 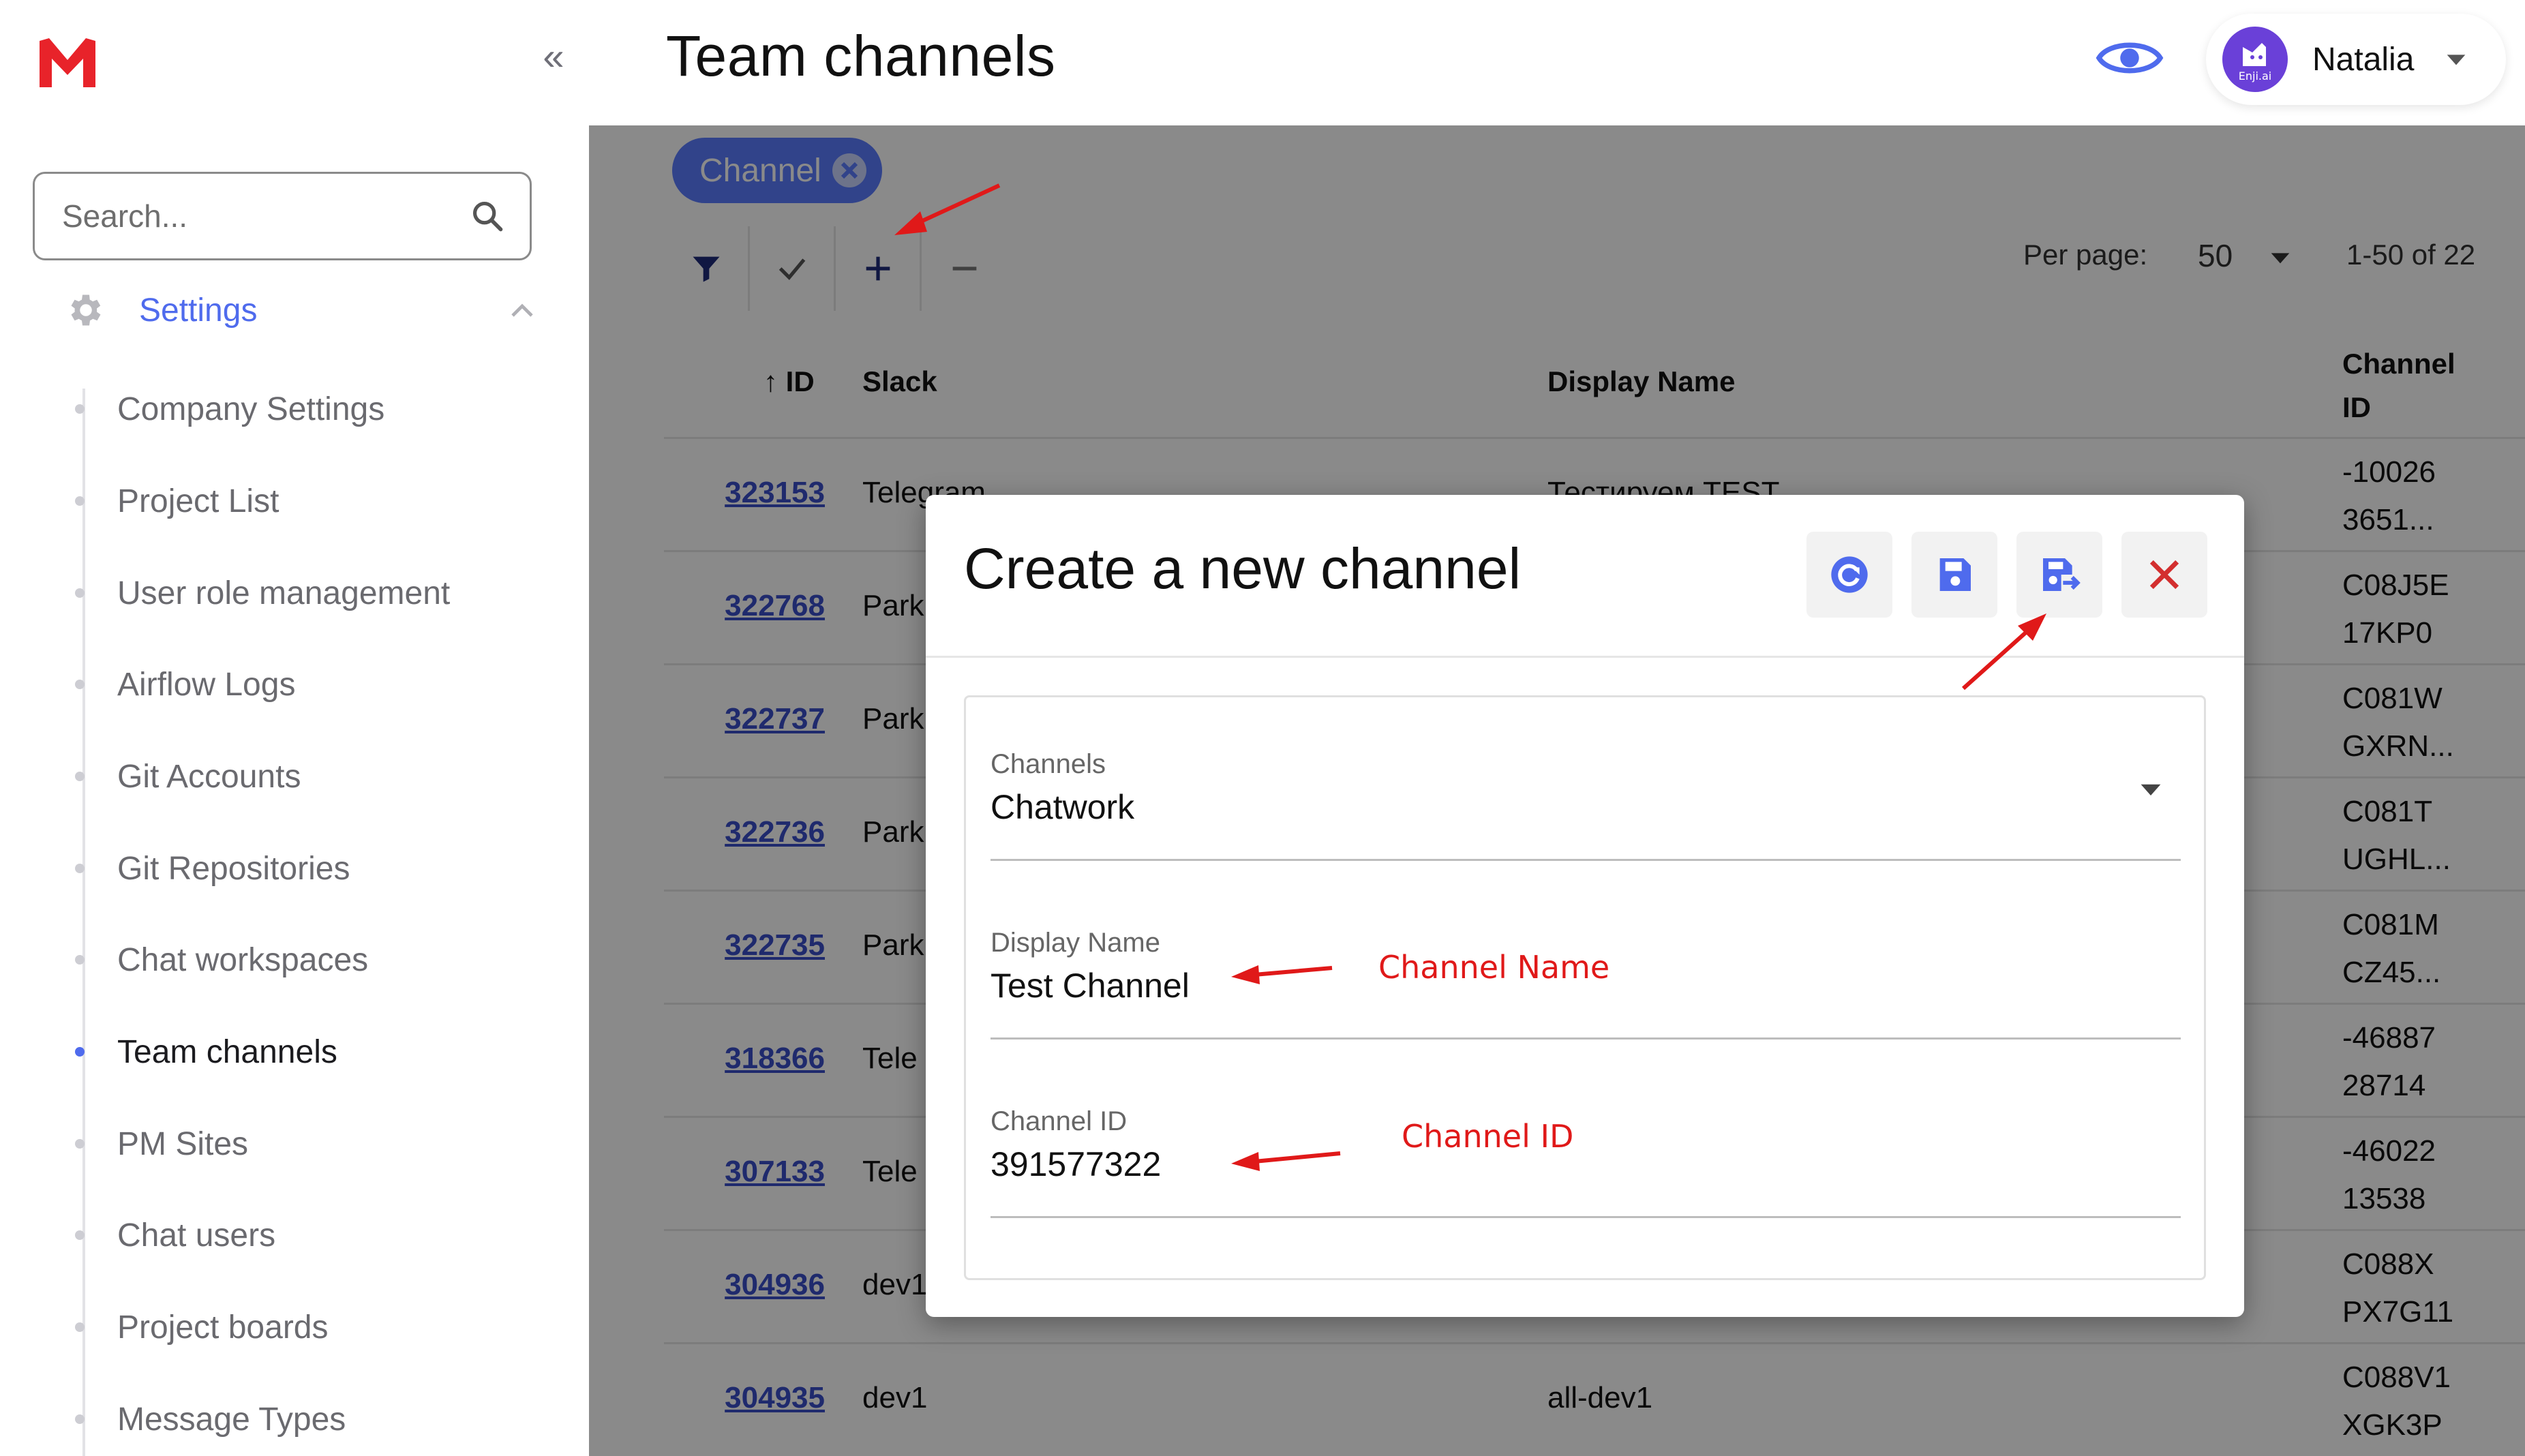 I want to click on sidebar-item-label: Chat workspaces, so click(x=243, y=959).